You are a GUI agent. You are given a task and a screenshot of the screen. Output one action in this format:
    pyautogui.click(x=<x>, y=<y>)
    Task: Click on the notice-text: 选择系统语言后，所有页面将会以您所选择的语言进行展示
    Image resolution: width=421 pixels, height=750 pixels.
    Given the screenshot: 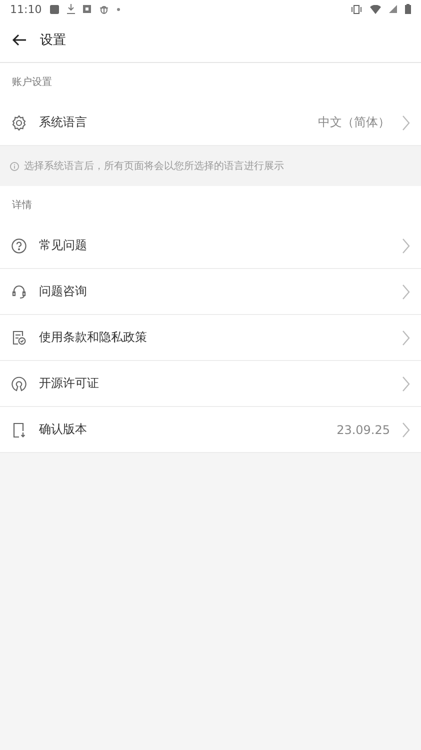 What is the action you would take?
    pyautogui.click(x=154, y=166)
    